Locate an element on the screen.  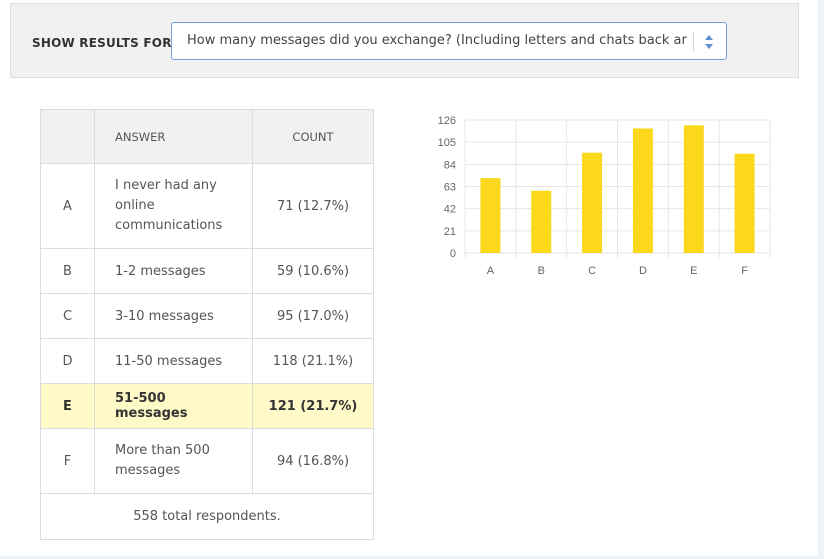
table-row-highlighted: E 51-500 messages 121 (21.7%) is located at coordinates (207, 406).